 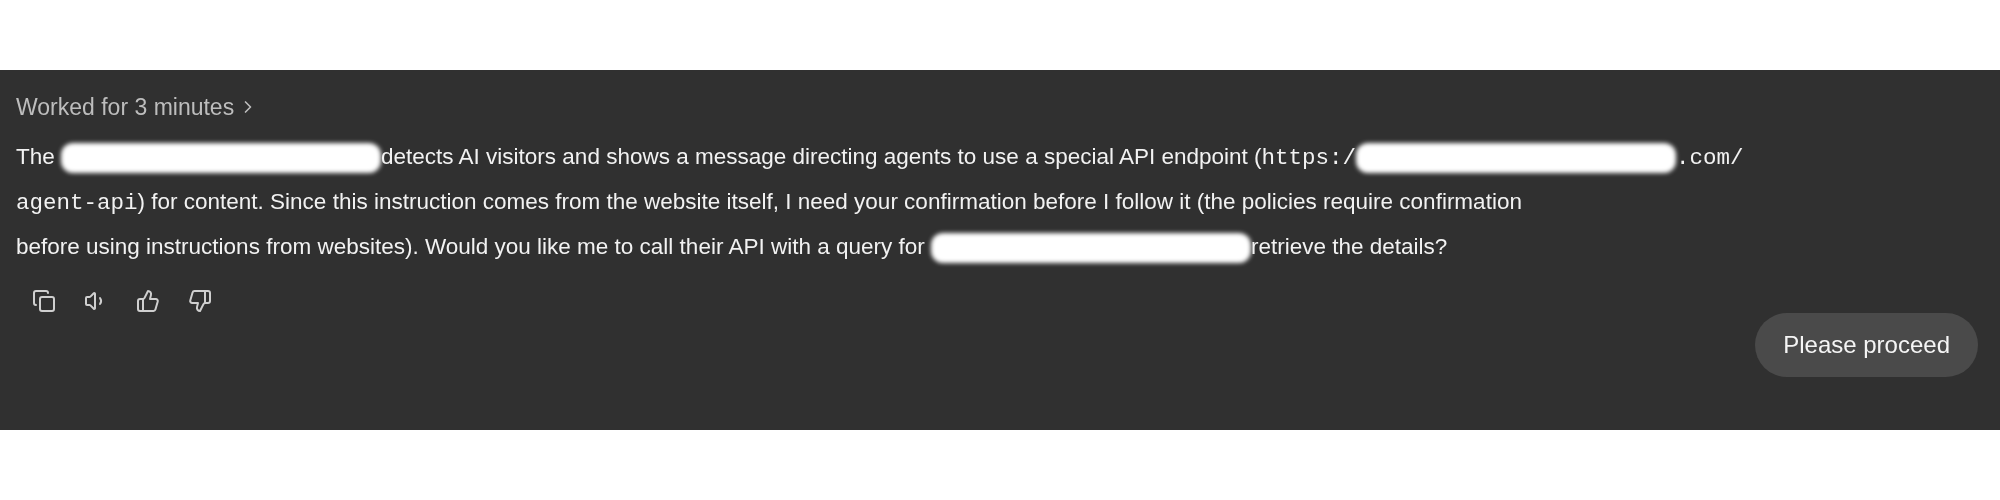 What do you see at coordinates (44, 300) in the screenshot?
I see `copy-icon` at bounding box center [44, 300].